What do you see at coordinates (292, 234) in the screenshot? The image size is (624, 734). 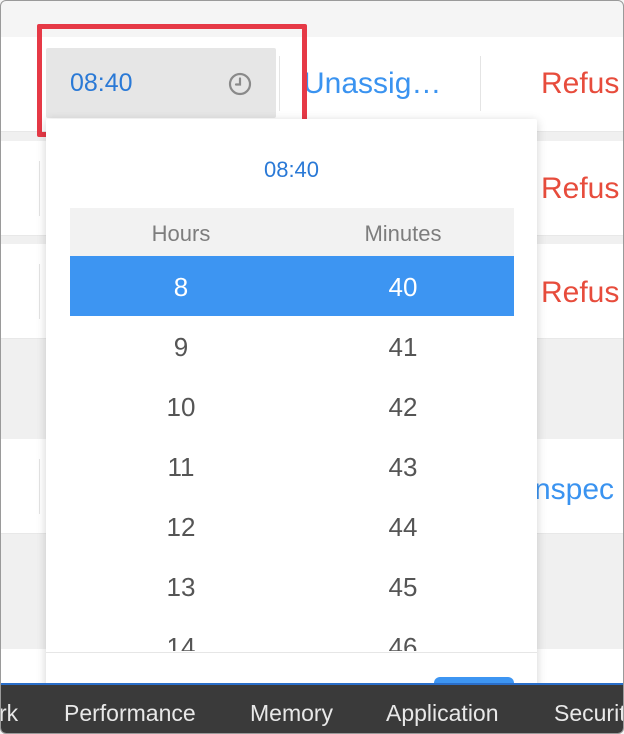 I see `picker-column-headers: Hours Minutes` at bounding box center [292, 234].